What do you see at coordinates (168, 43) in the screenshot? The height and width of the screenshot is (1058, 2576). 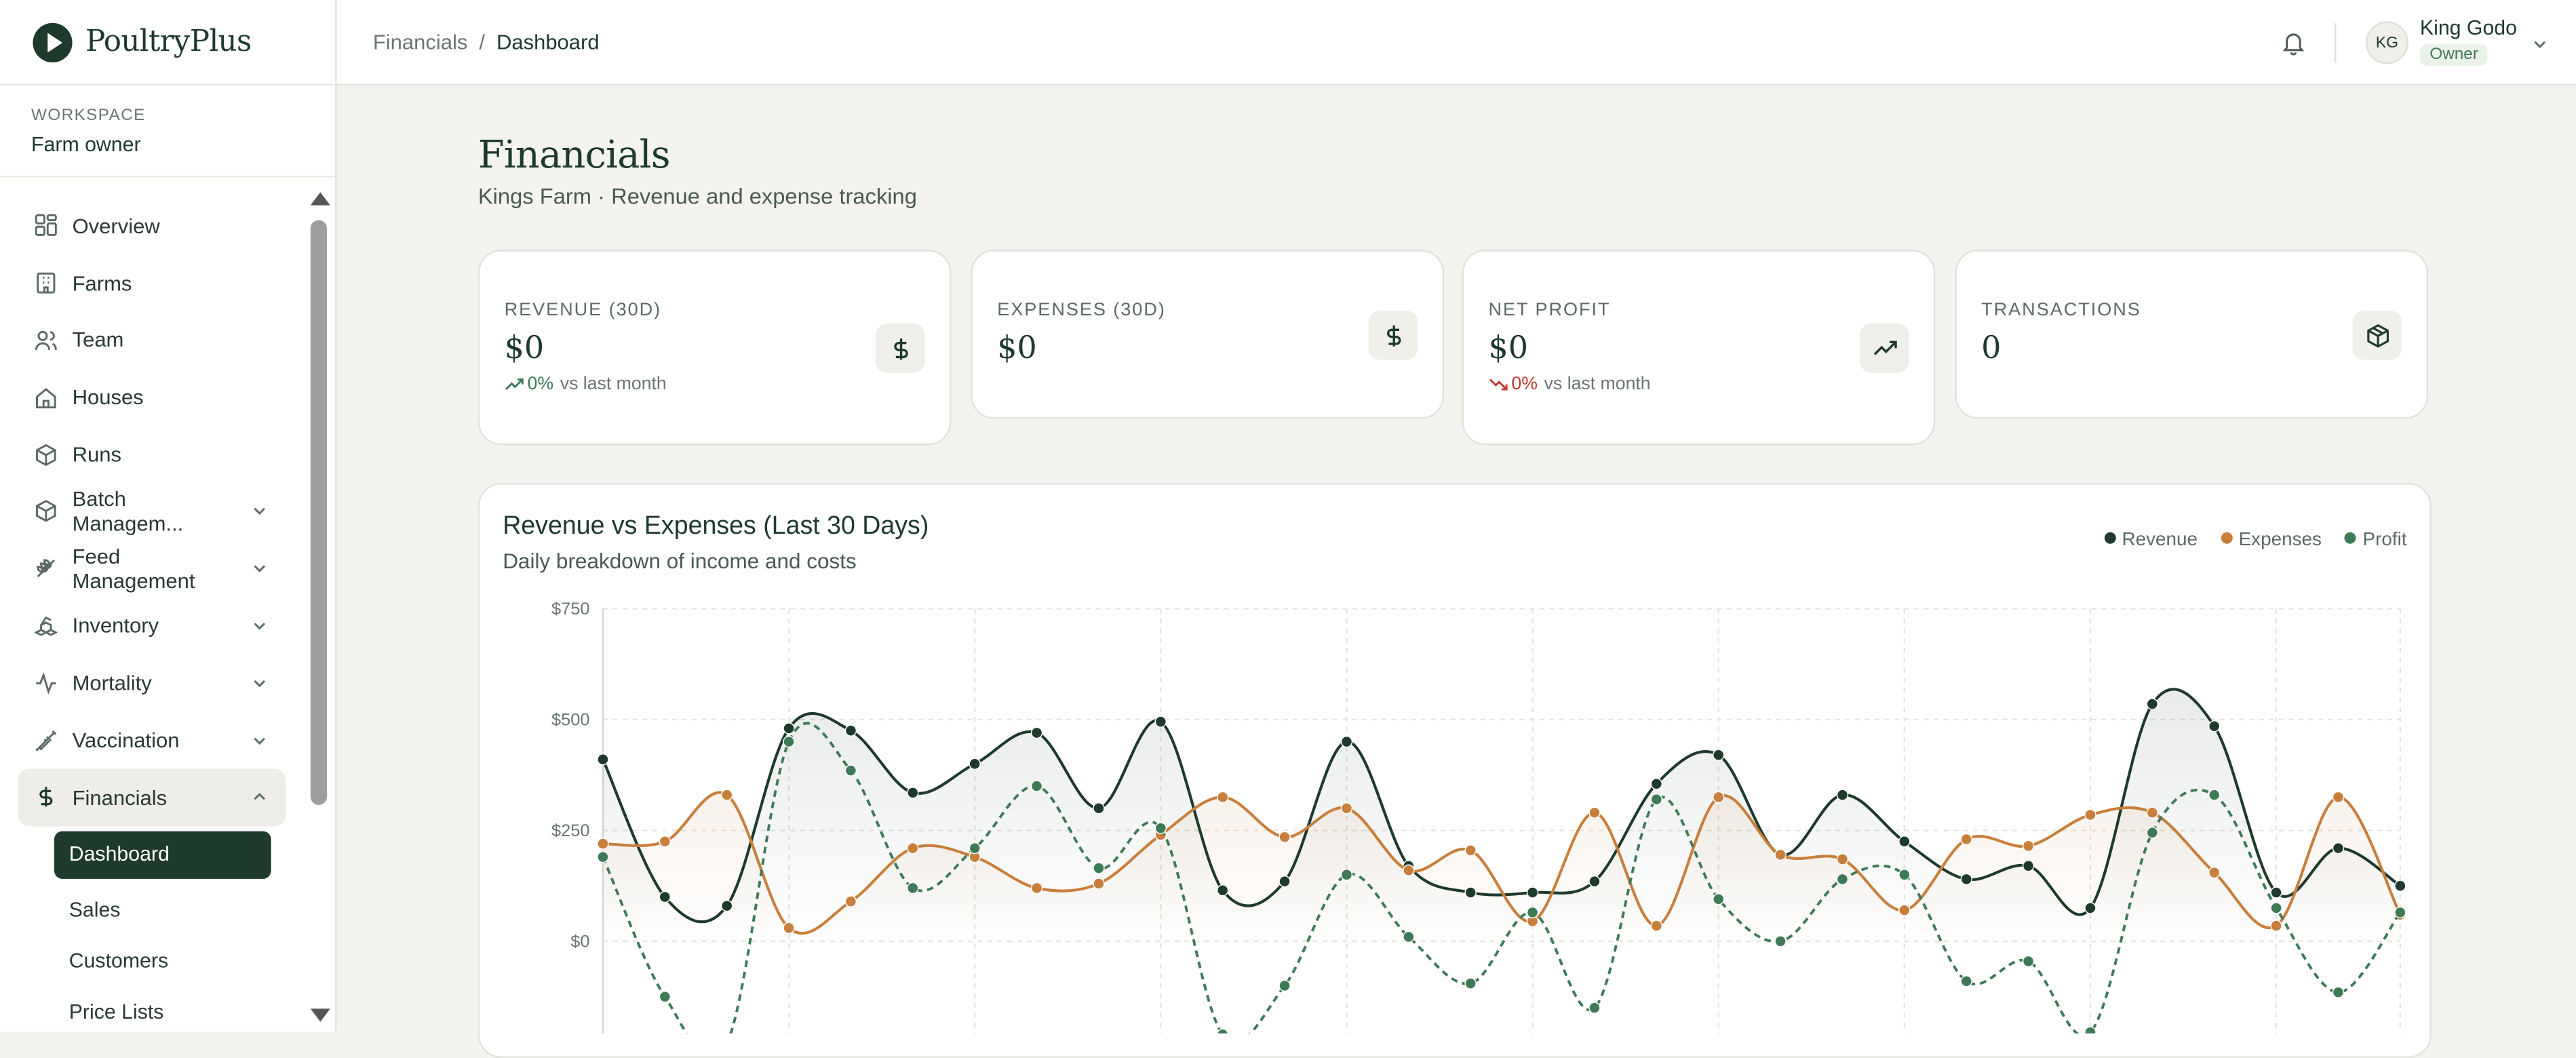 I see `brand: PoultryPlus` at bounding box center [168, 43].